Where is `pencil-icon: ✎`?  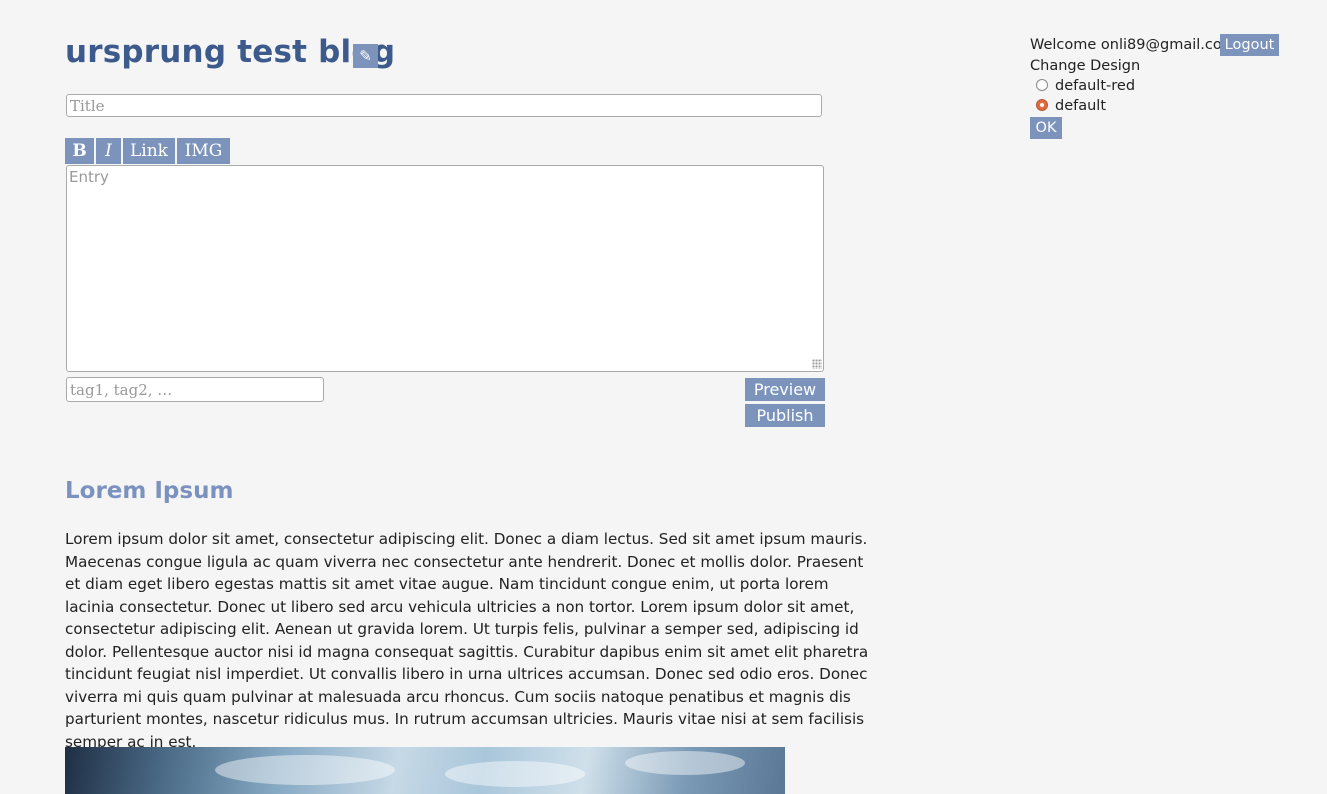 pencil-icon: ✎ is located at coordinates (365, 56).